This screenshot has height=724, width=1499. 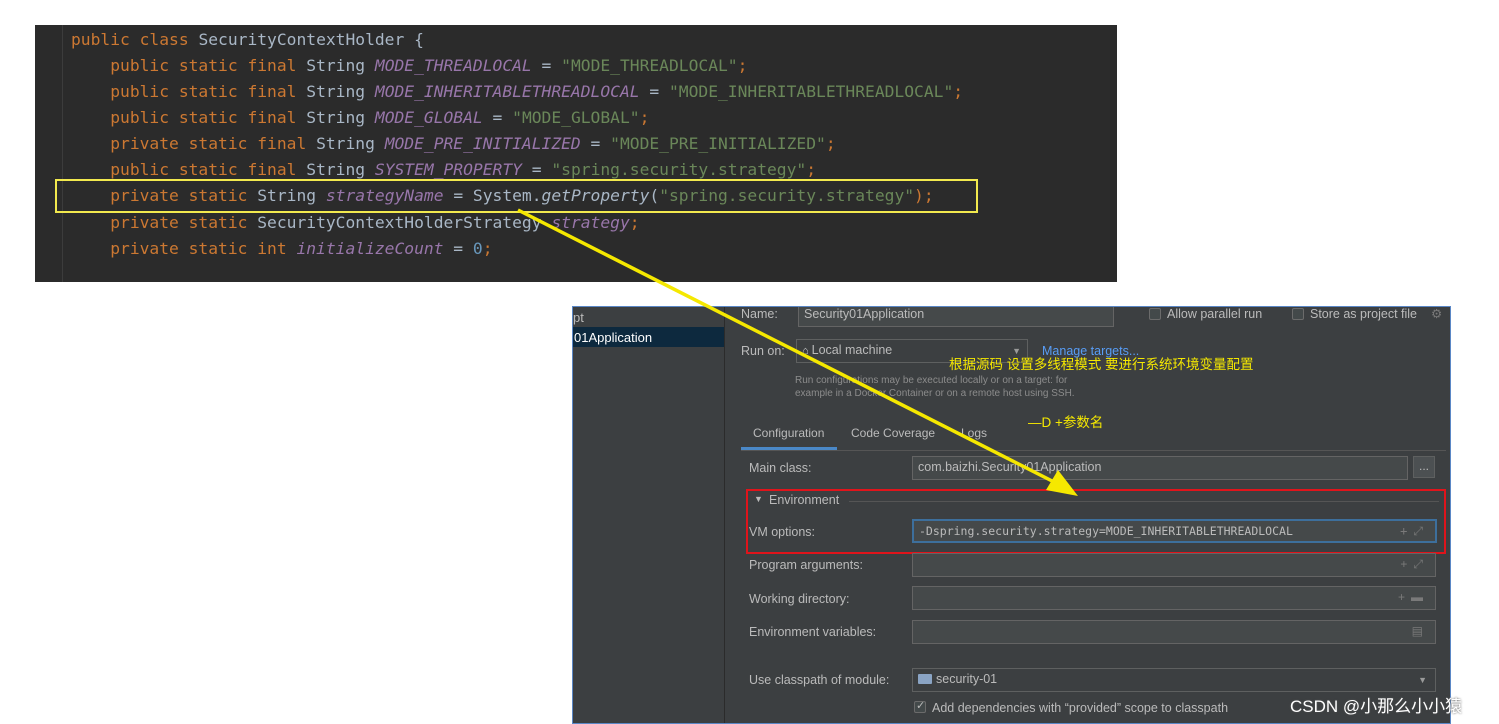 What do you see at coordinates (649, 515) in the screenshot?
I see `configuration-list-pane: pt 01Application` at bounding box center [649, 515].